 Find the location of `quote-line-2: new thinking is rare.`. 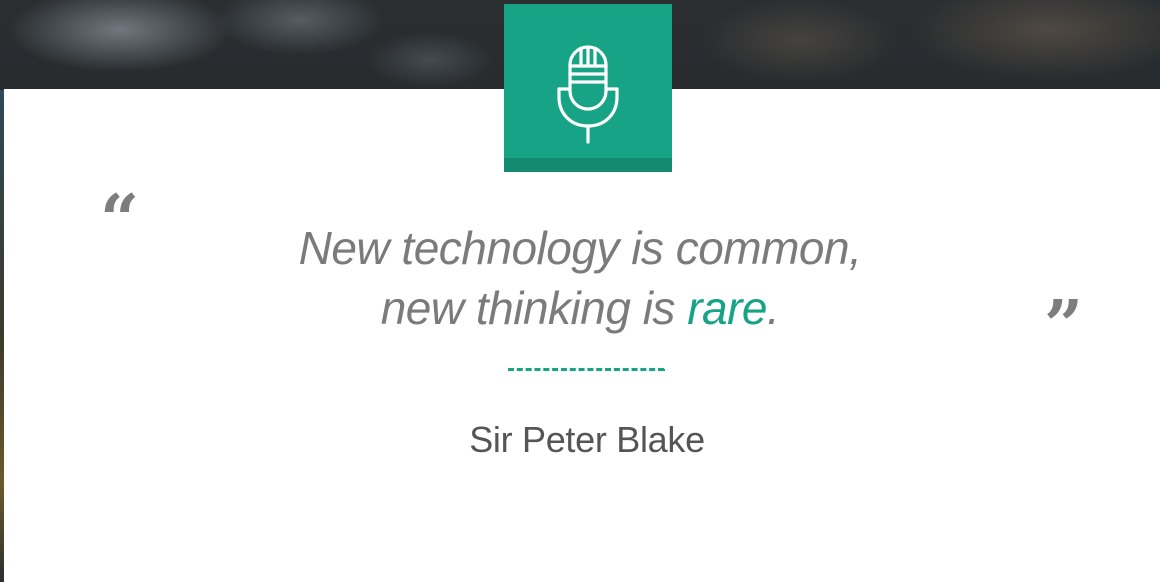

quote-line-2: new thinking is rare. is located at coordinates (580, 308).